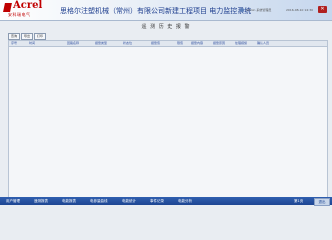 This screenshot has height=240, width=332. I want to click on header-datetime: 2016-08-10 14:30, so click(300, 10).